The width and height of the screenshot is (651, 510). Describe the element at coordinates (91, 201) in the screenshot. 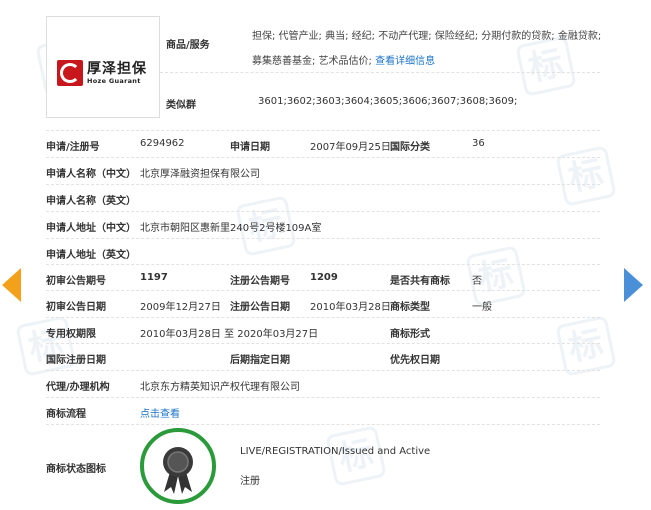

I see `applicant-en-label: 申请人名称（英文）` at that location.